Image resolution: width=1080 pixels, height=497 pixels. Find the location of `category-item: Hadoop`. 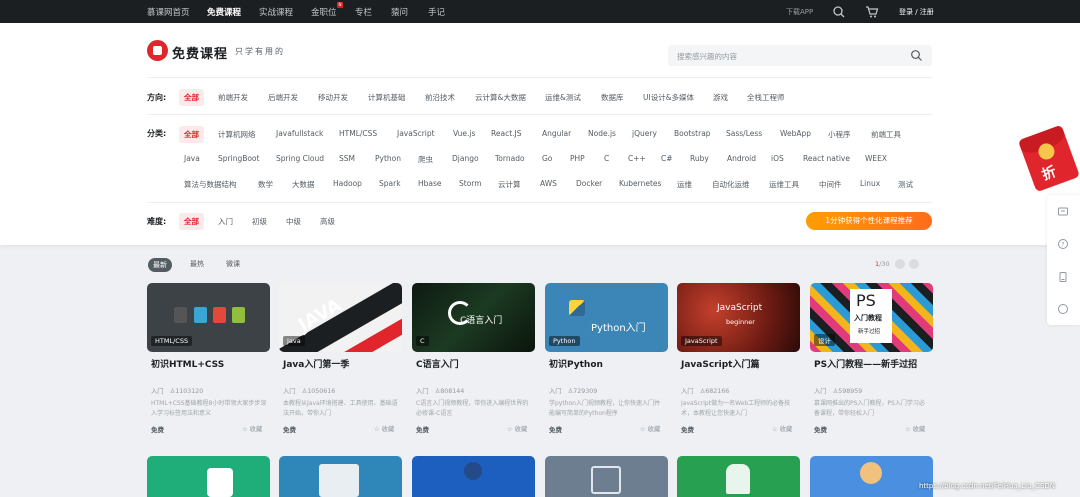

category-item: Hadoop is located at coordinates (347, 183).